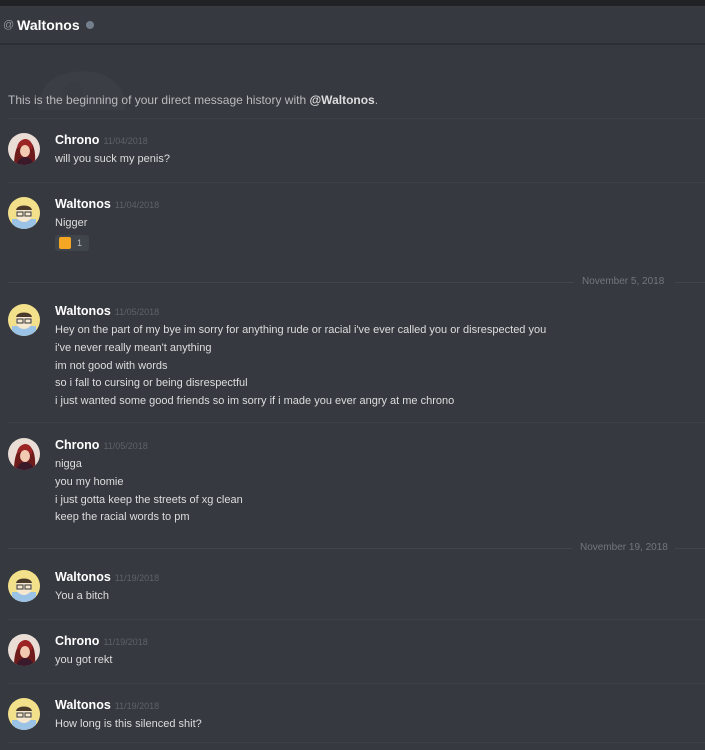 This screenshot has width=705, height=750. Describe the element at coordinates (107, 205) in the screenshot. I see `message-author: Waltonos 11/04/2018` at that location.